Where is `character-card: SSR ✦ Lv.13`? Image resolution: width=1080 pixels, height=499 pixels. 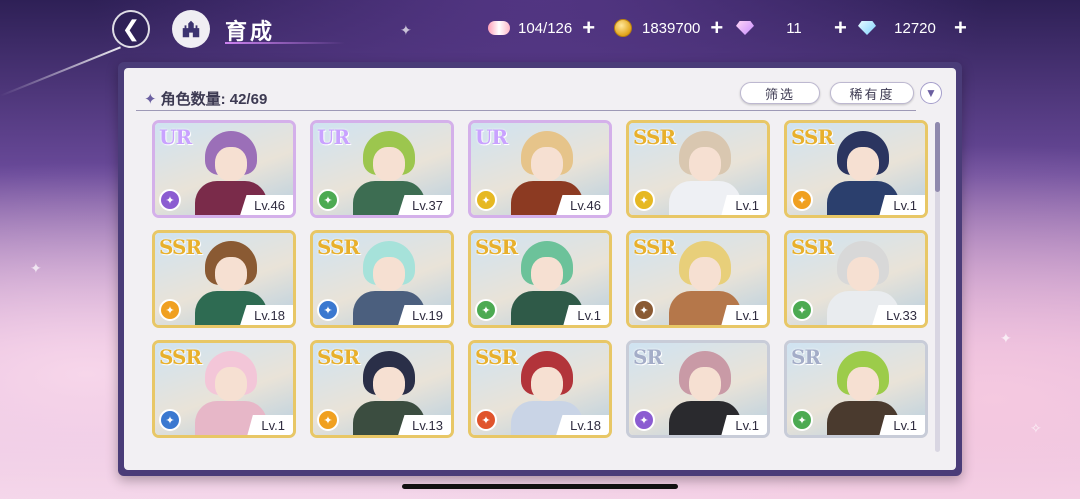
character-card: SSR ✦ Lv.13 is located at coordinates (382, 389).